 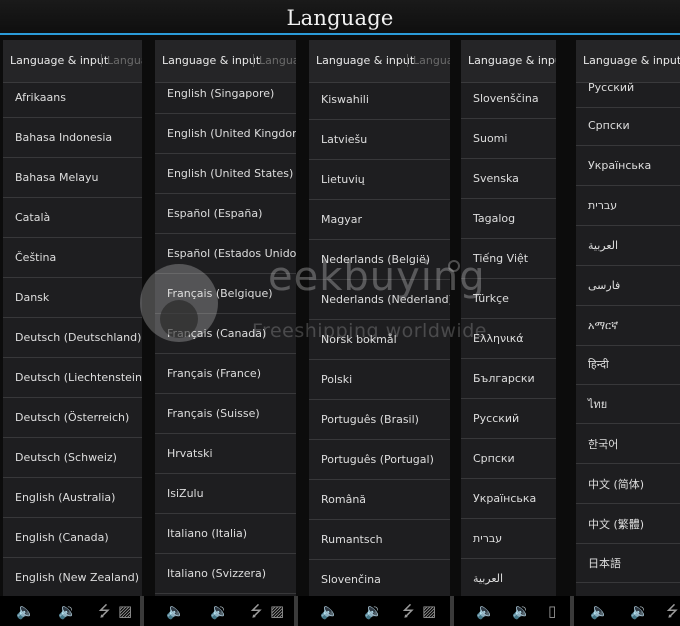 I want to click on nav-bar-2: 🔈 🔉 ⭍ ▨, so click(x=219, y=611).